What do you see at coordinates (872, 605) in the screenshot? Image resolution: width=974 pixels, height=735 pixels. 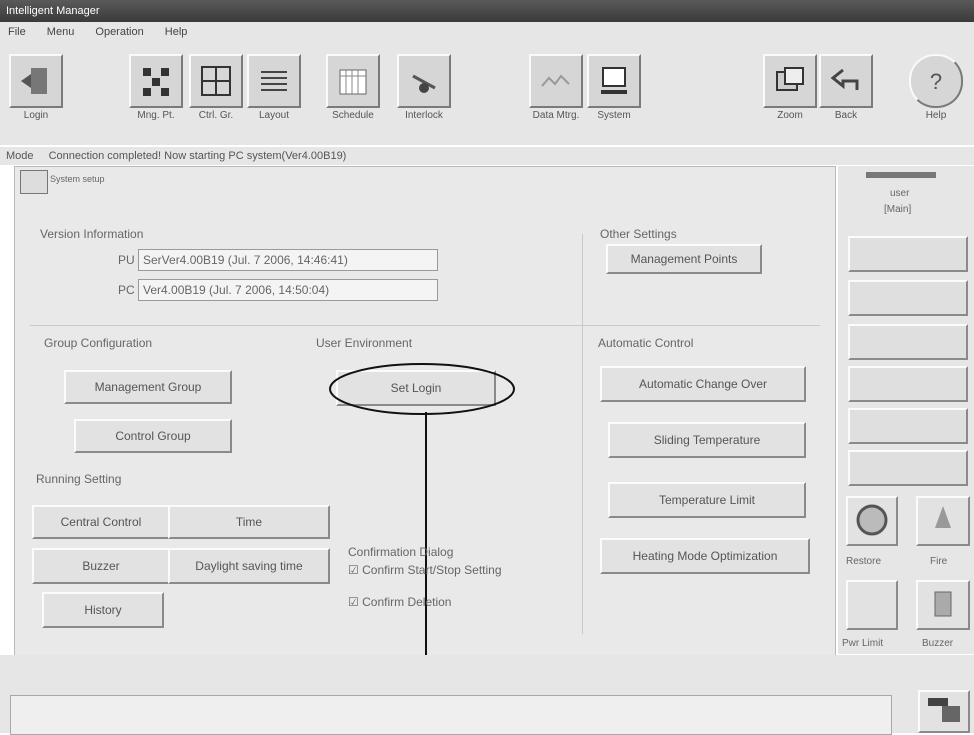 I see `pwr-limit-button` at bounding box center [872, 605].